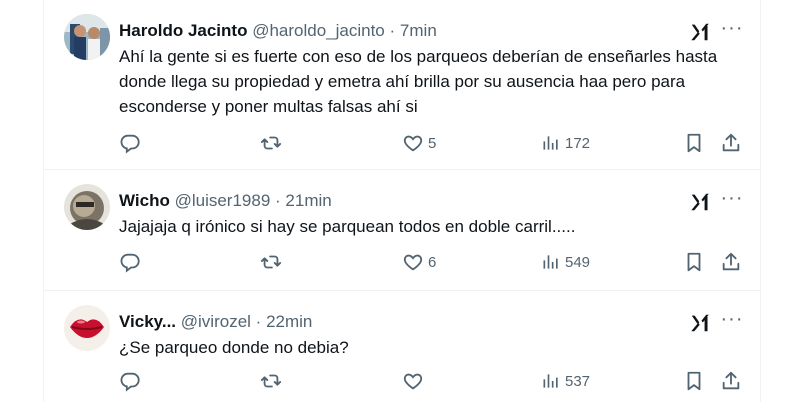 The image size is (800, 402). I want to click on action-bar: 5 172, so click(402, 143).